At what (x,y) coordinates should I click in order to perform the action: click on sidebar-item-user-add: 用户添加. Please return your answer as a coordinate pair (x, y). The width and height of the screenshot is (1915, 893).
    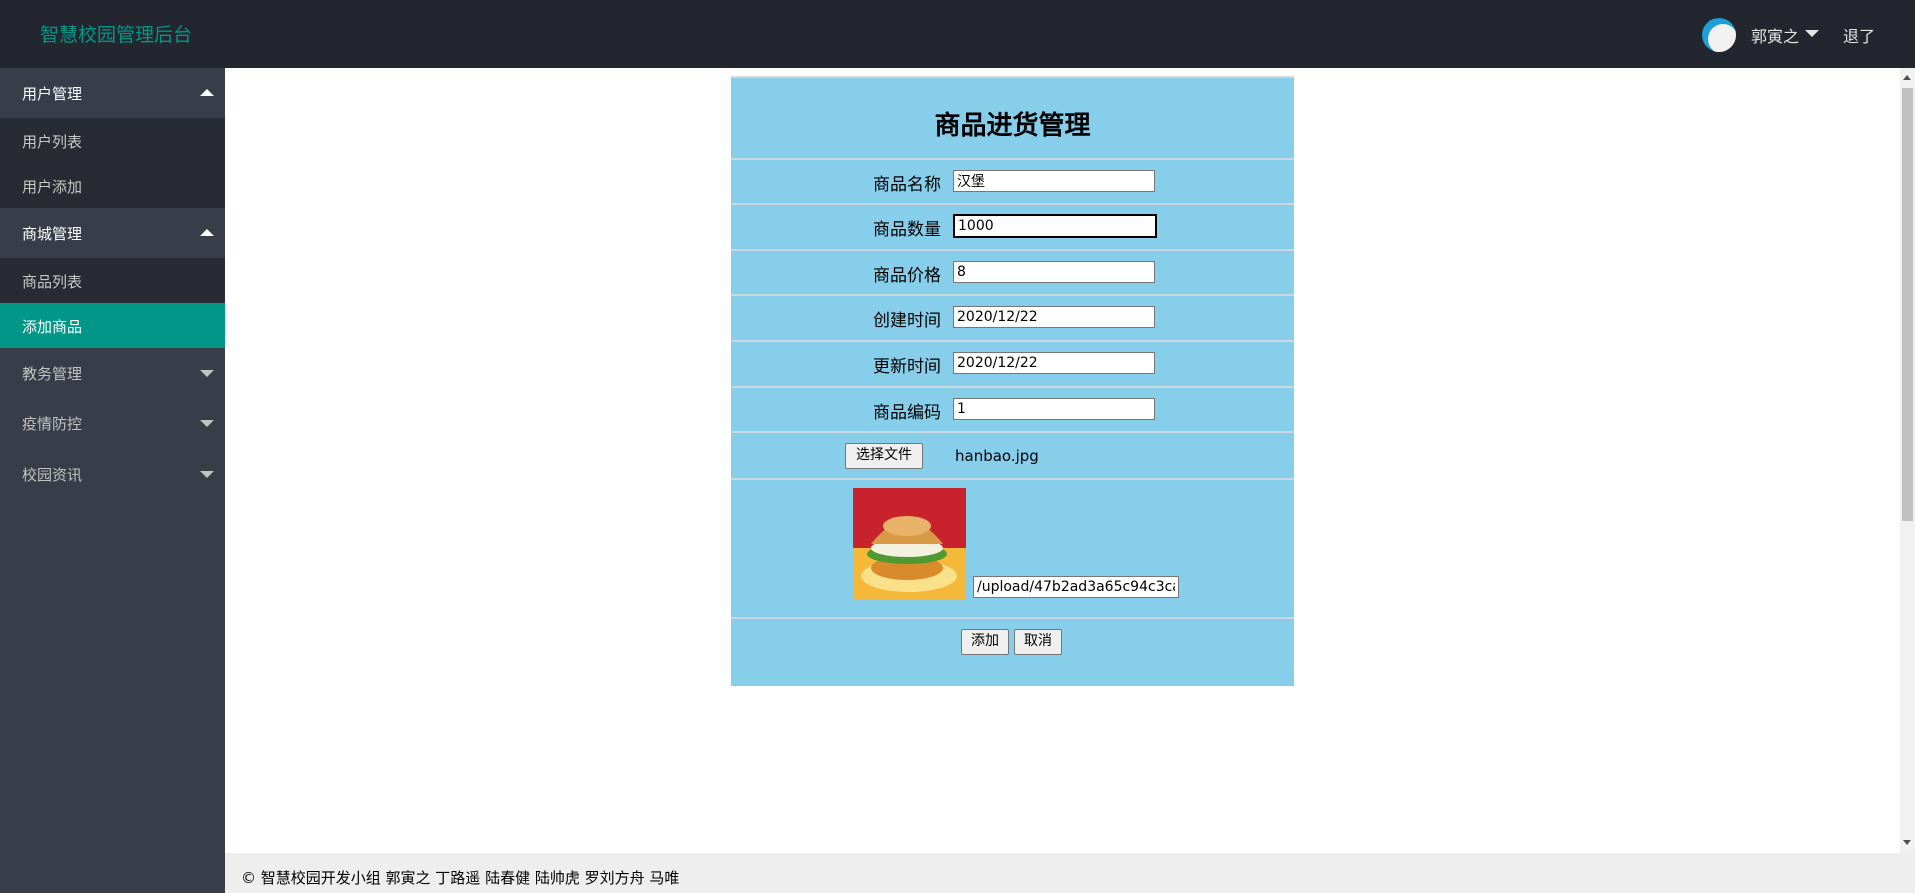
    Looking at the image, I should click on (112, 185).